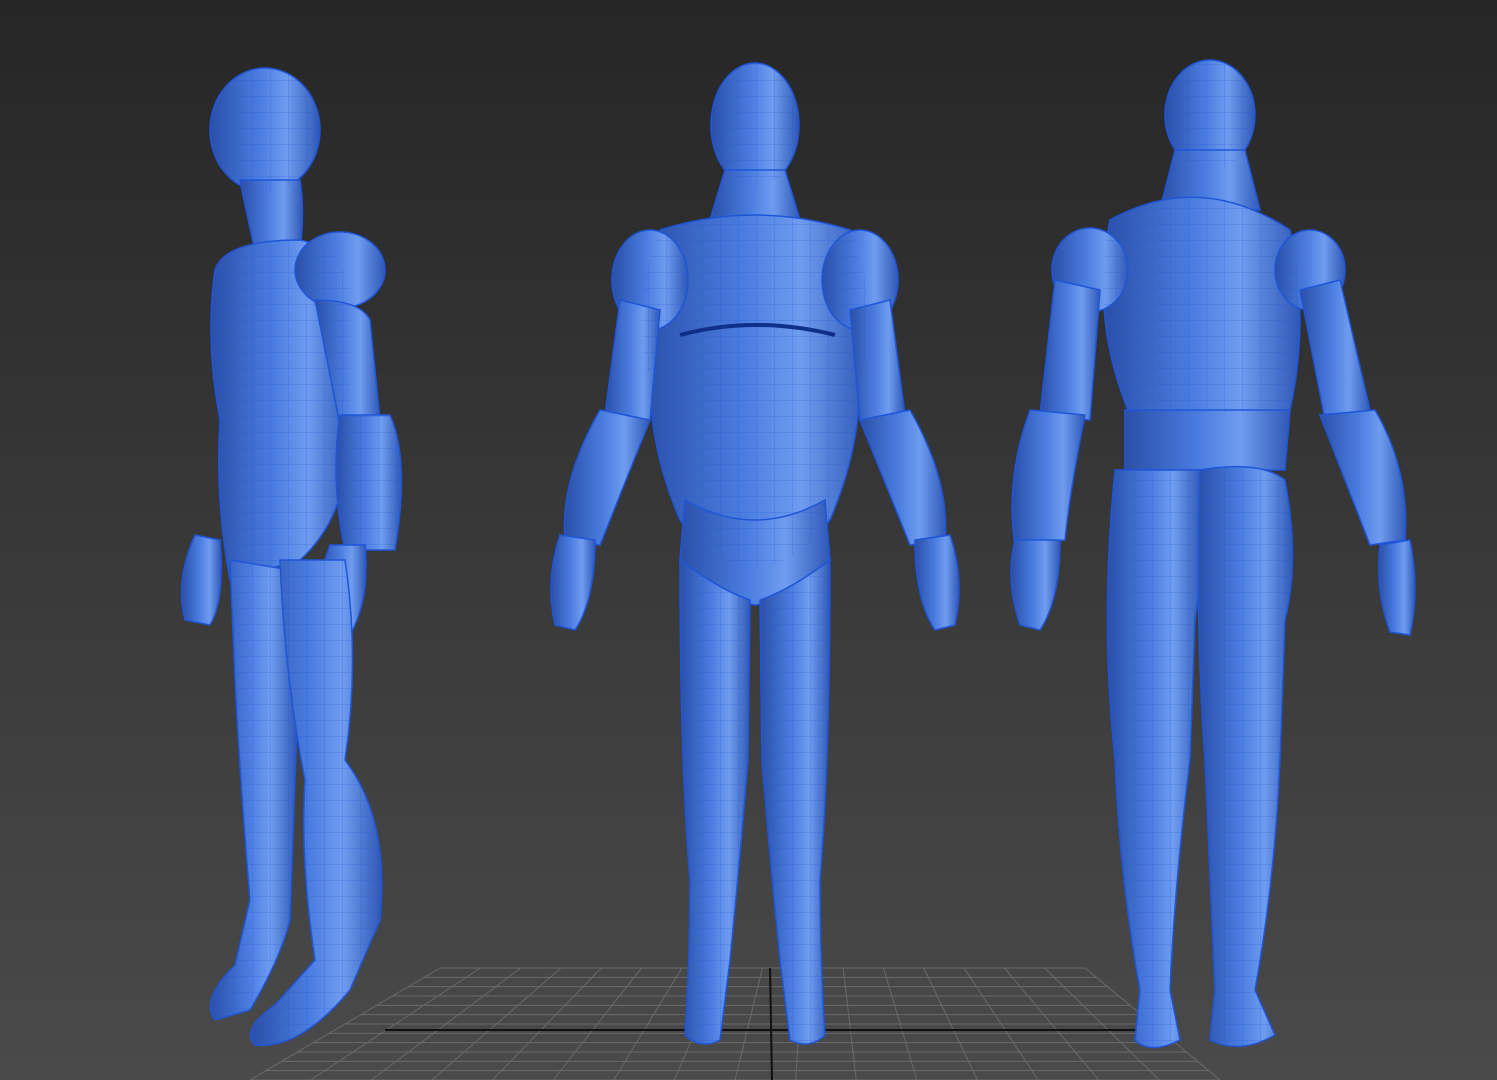  What do you see at coordinates (771, 1023) in the screenshot?
I see `grid-axis-y` at bounding box center [771, 1023].